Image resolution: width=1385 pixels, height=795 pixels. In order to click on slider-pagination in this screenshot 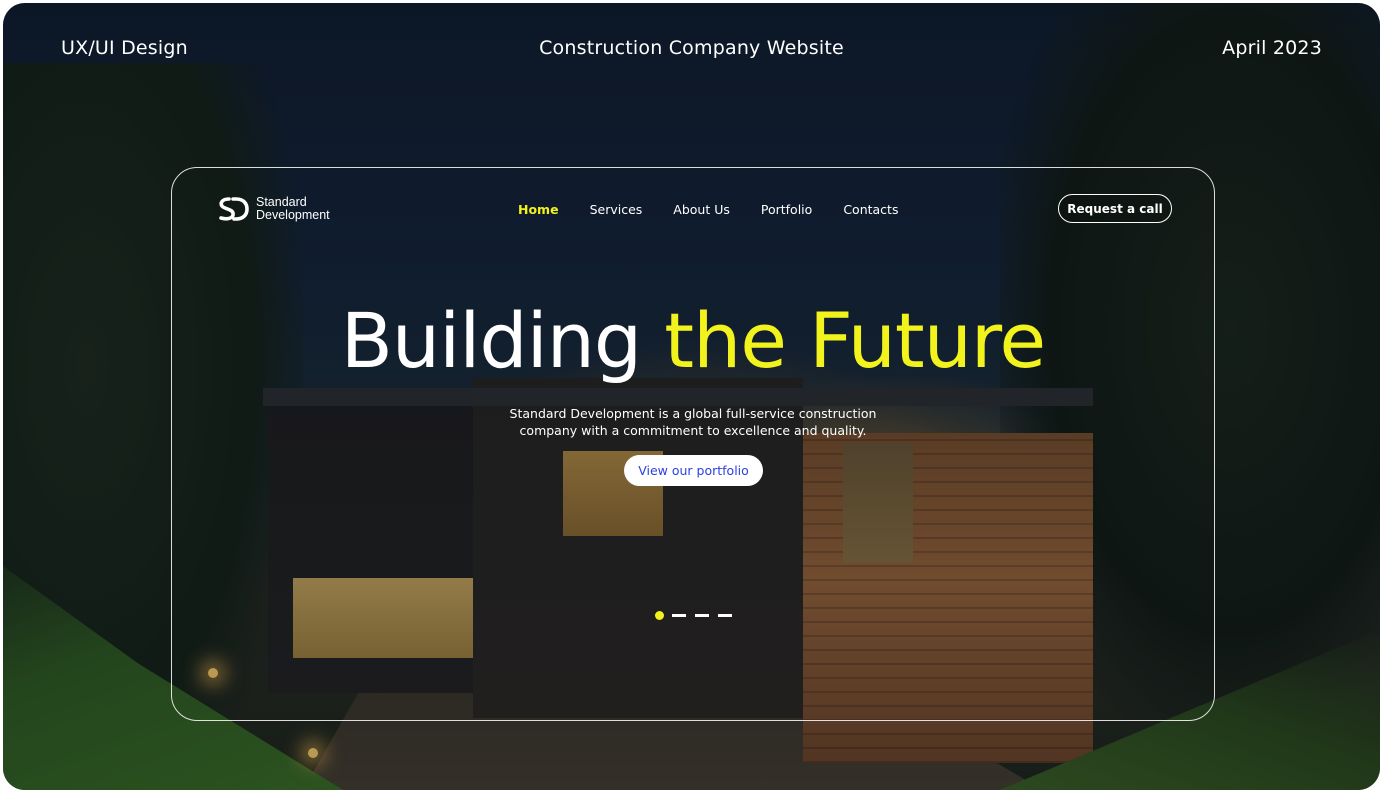, I will do `click(698, 615)`.